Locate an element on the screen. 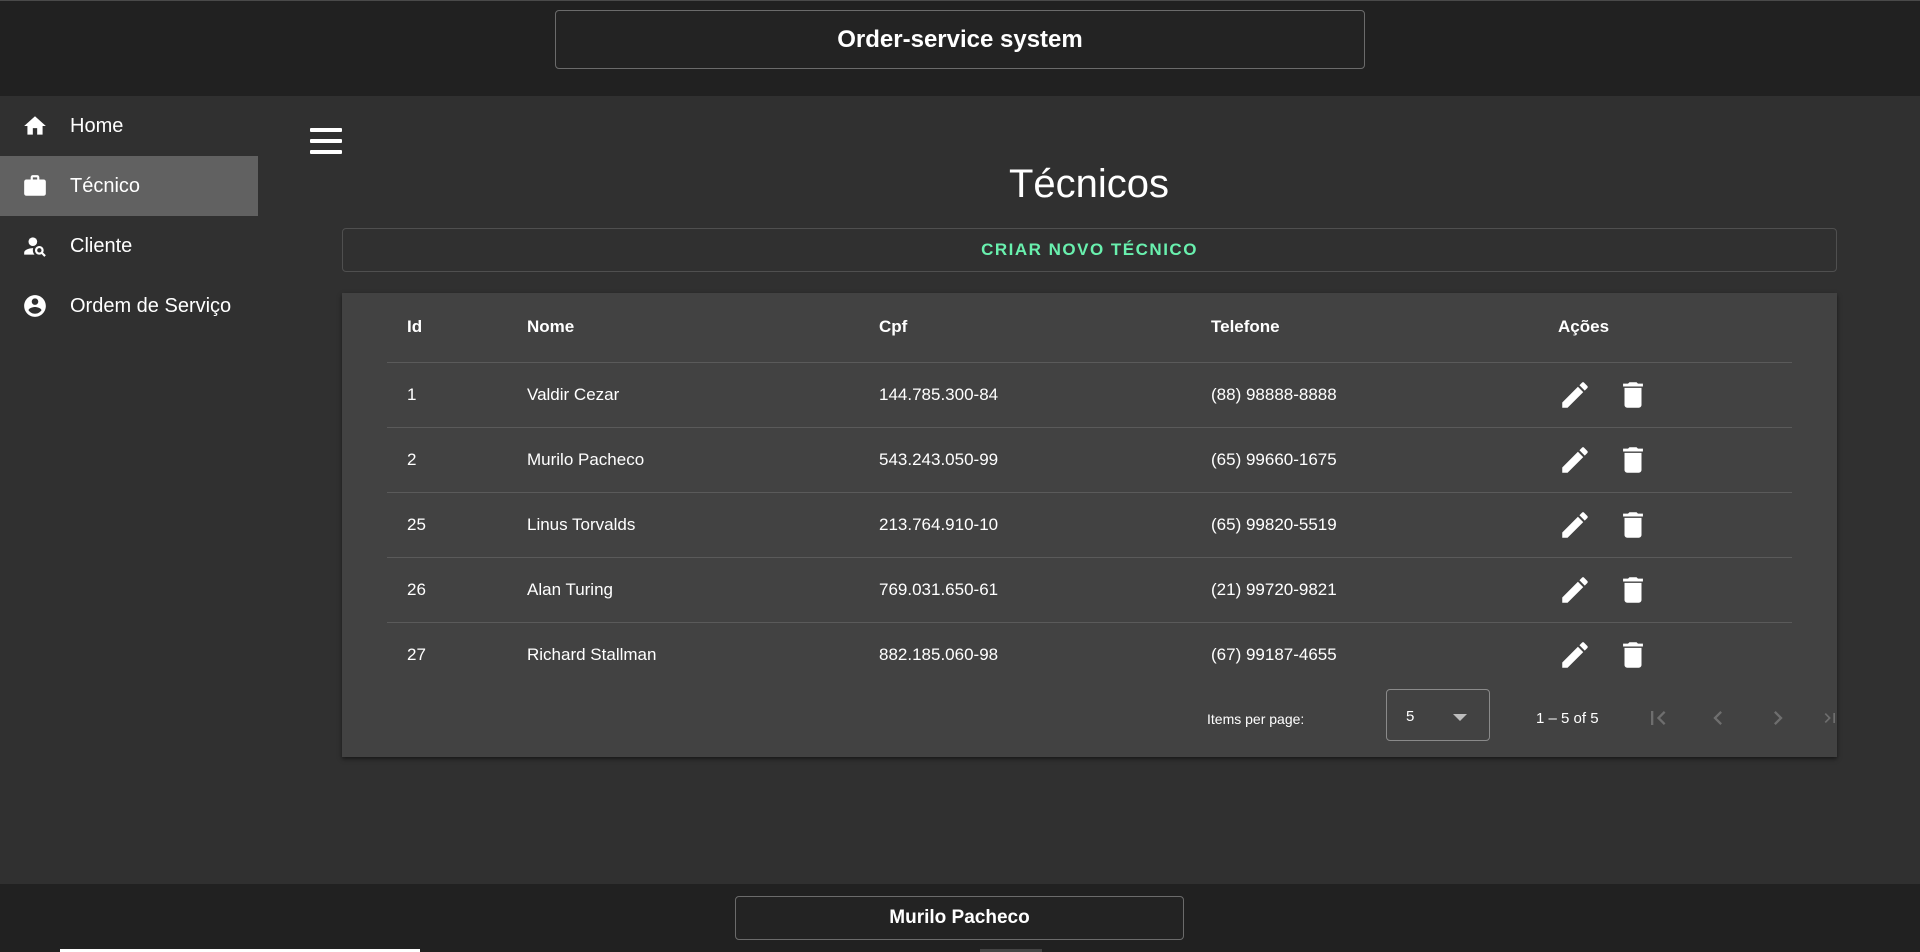 This screenshot has width=1920, height=952. column-header-nome: Nome is located at coordinates (683, 328).